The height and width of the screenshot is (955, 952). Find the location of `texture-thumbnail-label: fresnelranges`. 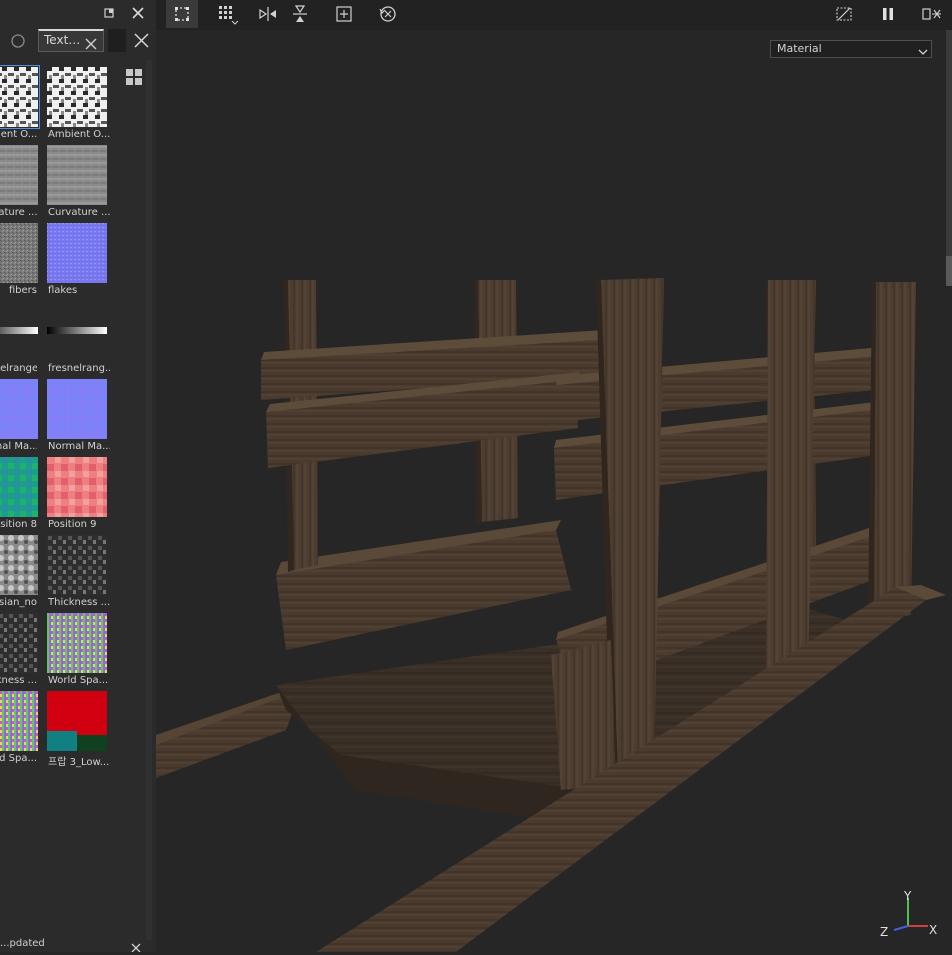

texture-thumbnail-label: fresnelranges is located at coordinates (18, 368).